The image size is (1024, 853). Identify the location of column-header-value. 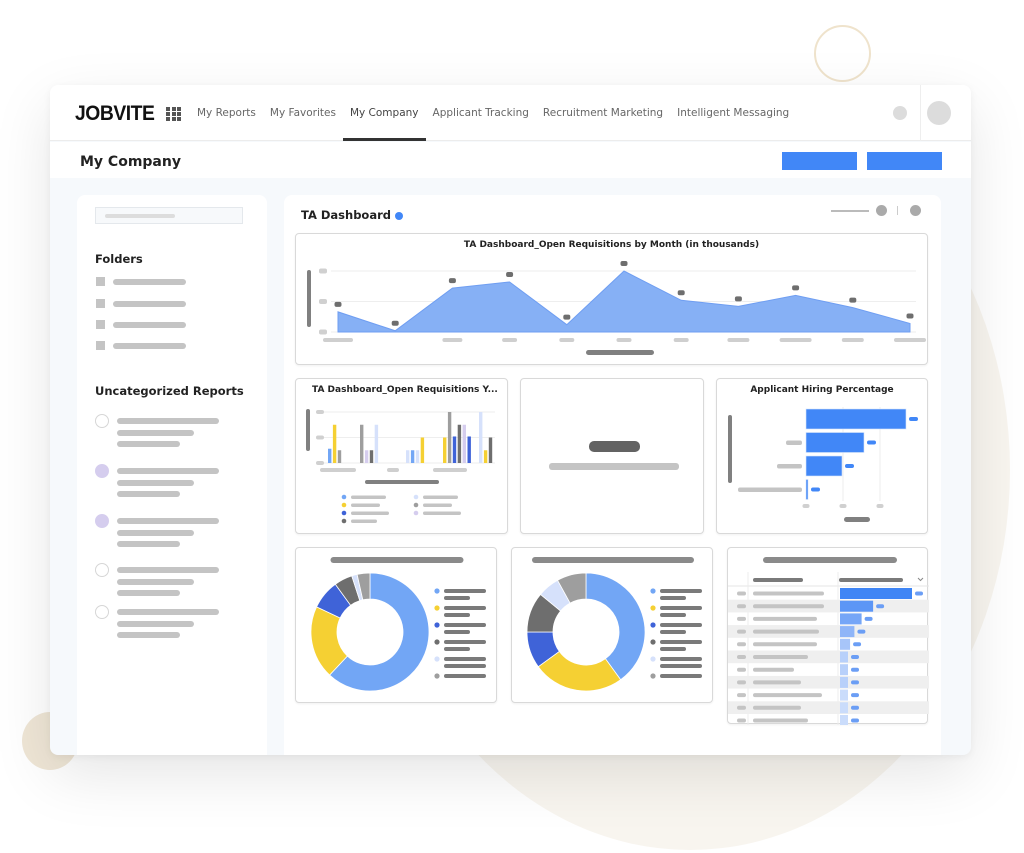
(871, 580).